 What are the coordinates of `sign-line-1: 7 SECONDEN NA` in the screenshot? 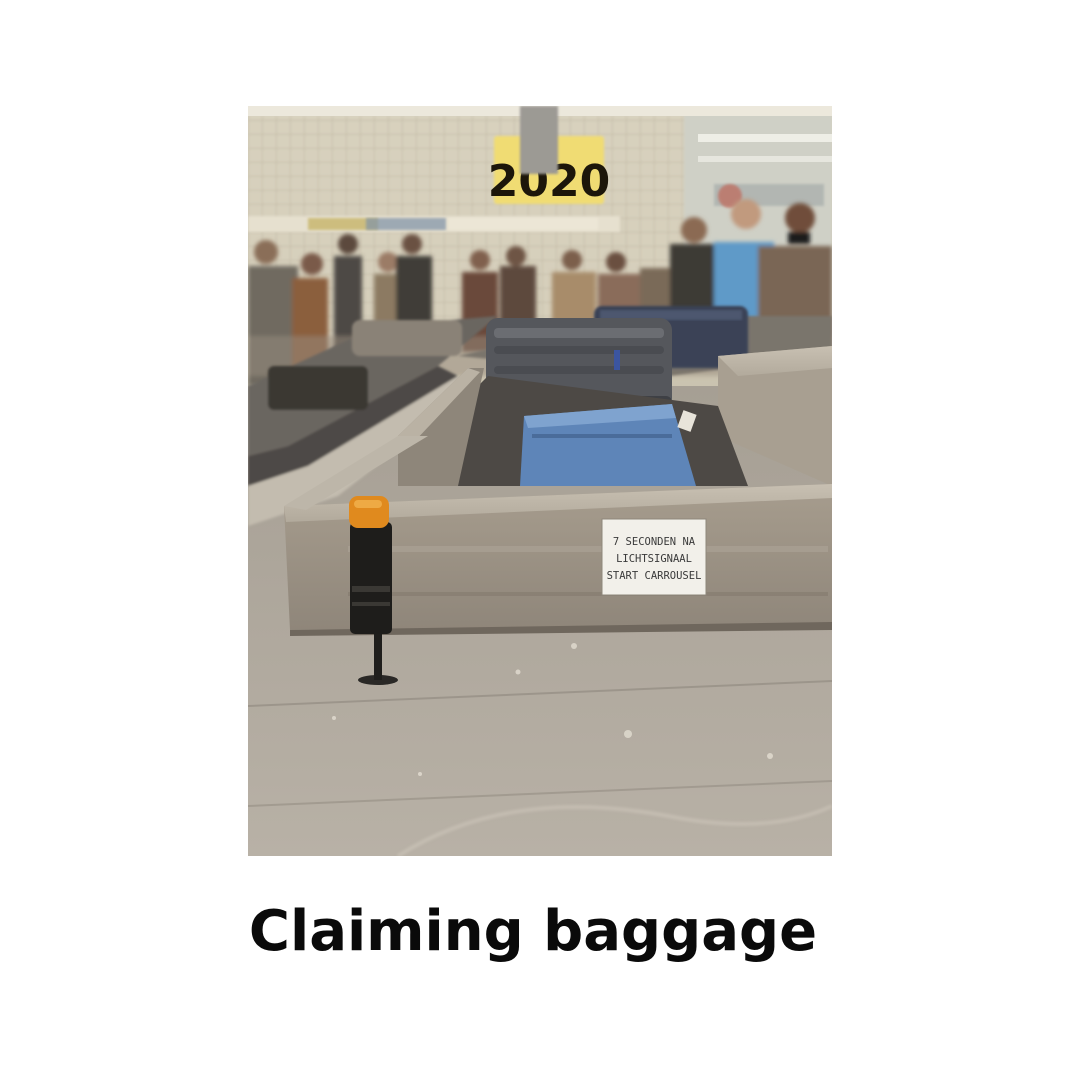 It's located at (654, 542).